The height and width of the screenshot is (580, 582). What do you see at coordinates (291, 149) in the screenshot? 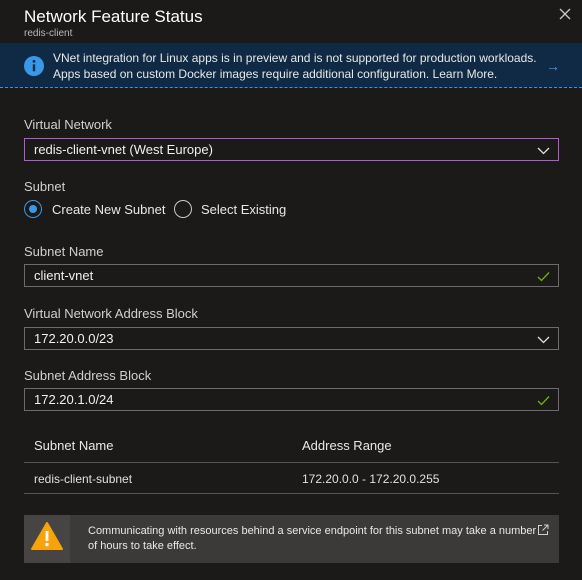
I see `vnet-dropdown: redis-client-vnet (West Europe)` at bounding box center [291, 149].